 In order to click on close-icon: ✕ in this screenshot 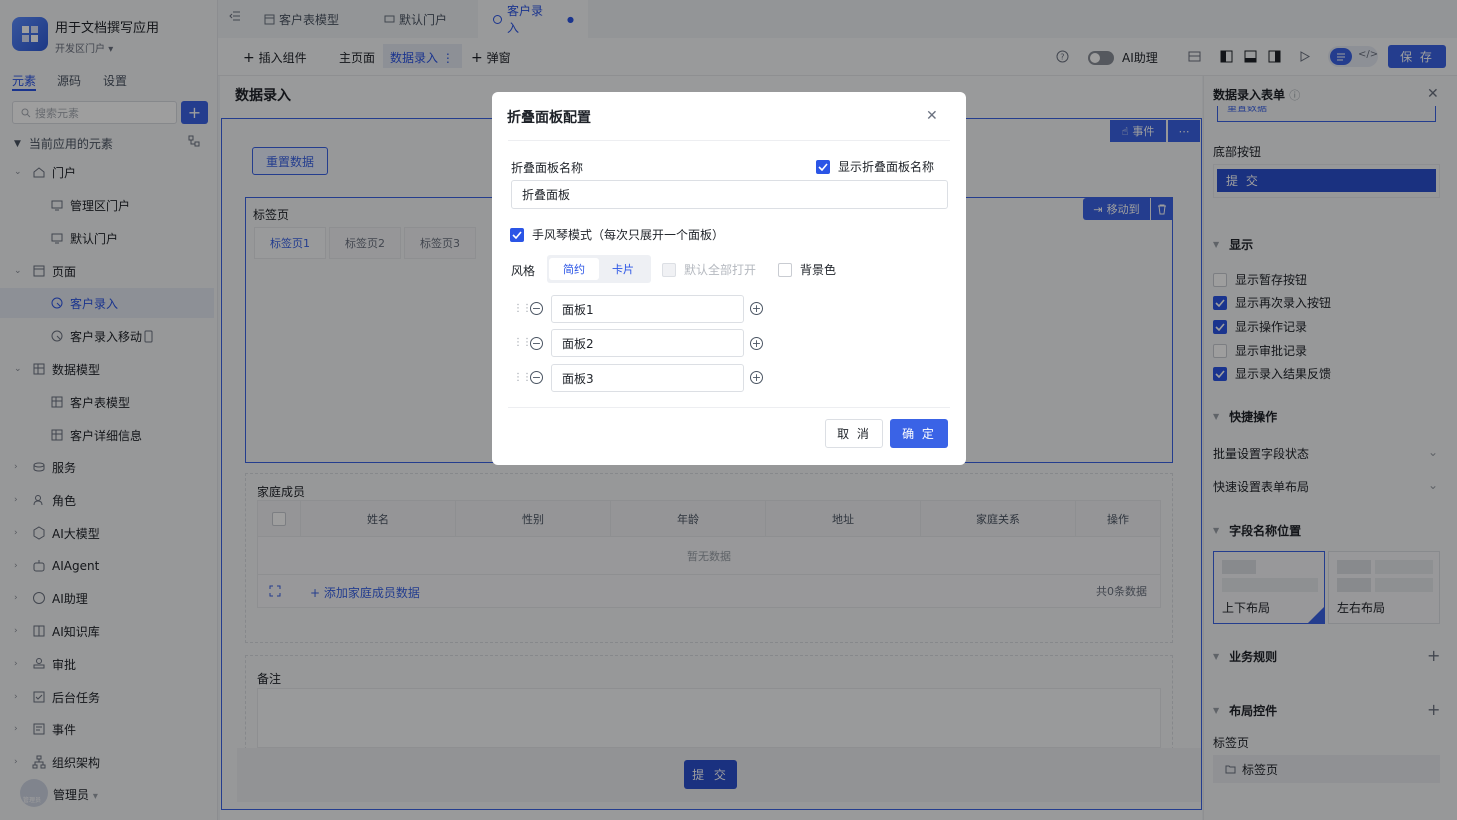, I will do `click(932, 116)`.